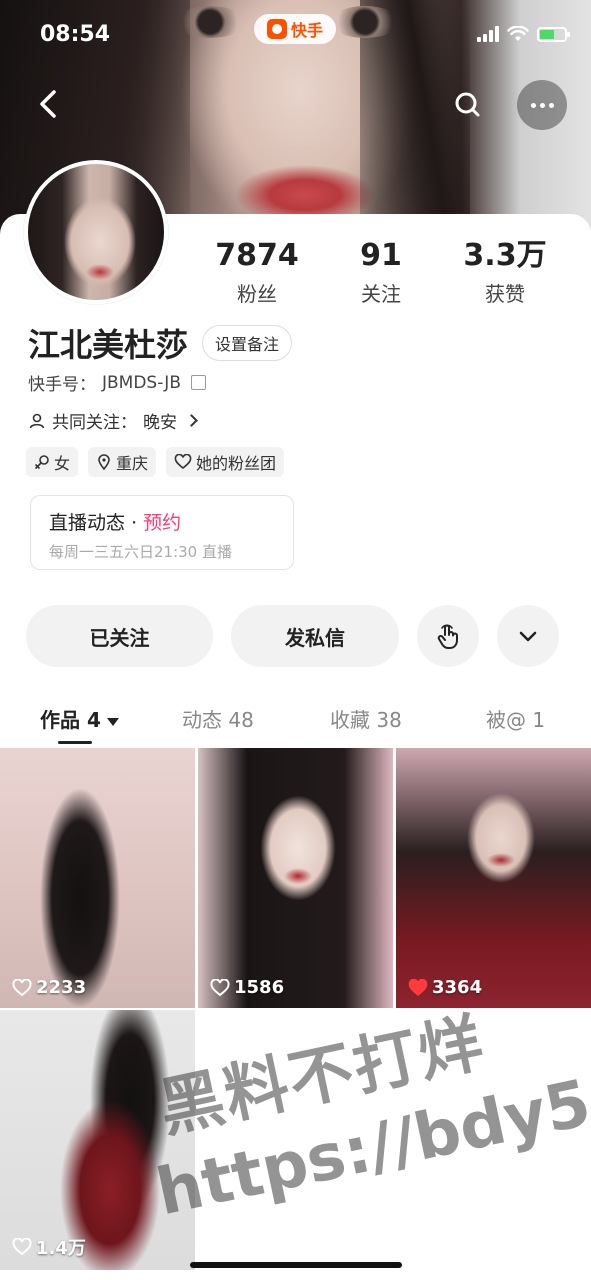 This screenshot has width=591, height=1280. Describe the element at coordinates (306, 30) in the screenshot. I see `app-name: 快手` at that location.